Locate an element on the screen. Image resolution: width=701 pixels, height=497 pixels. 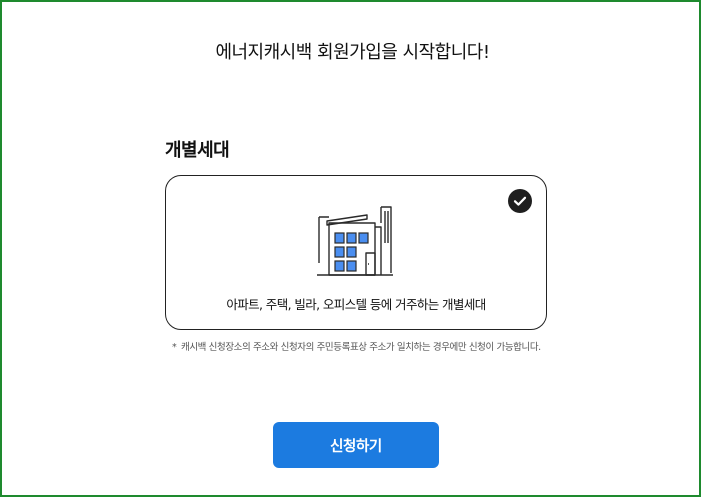
apply-button: 신청하기 is located at coordinates (356, 445).